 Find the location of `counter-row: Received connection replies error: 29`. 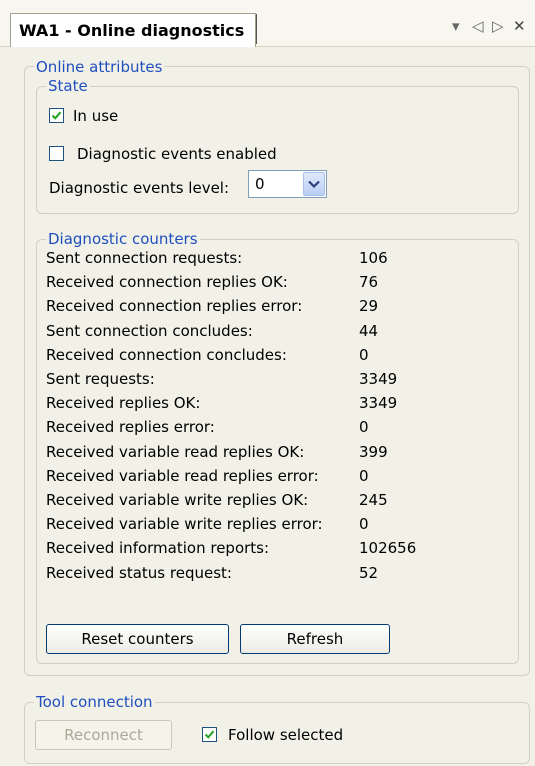

counter-row: Received connection replies error: 29 is located at coordinates (256, 309).